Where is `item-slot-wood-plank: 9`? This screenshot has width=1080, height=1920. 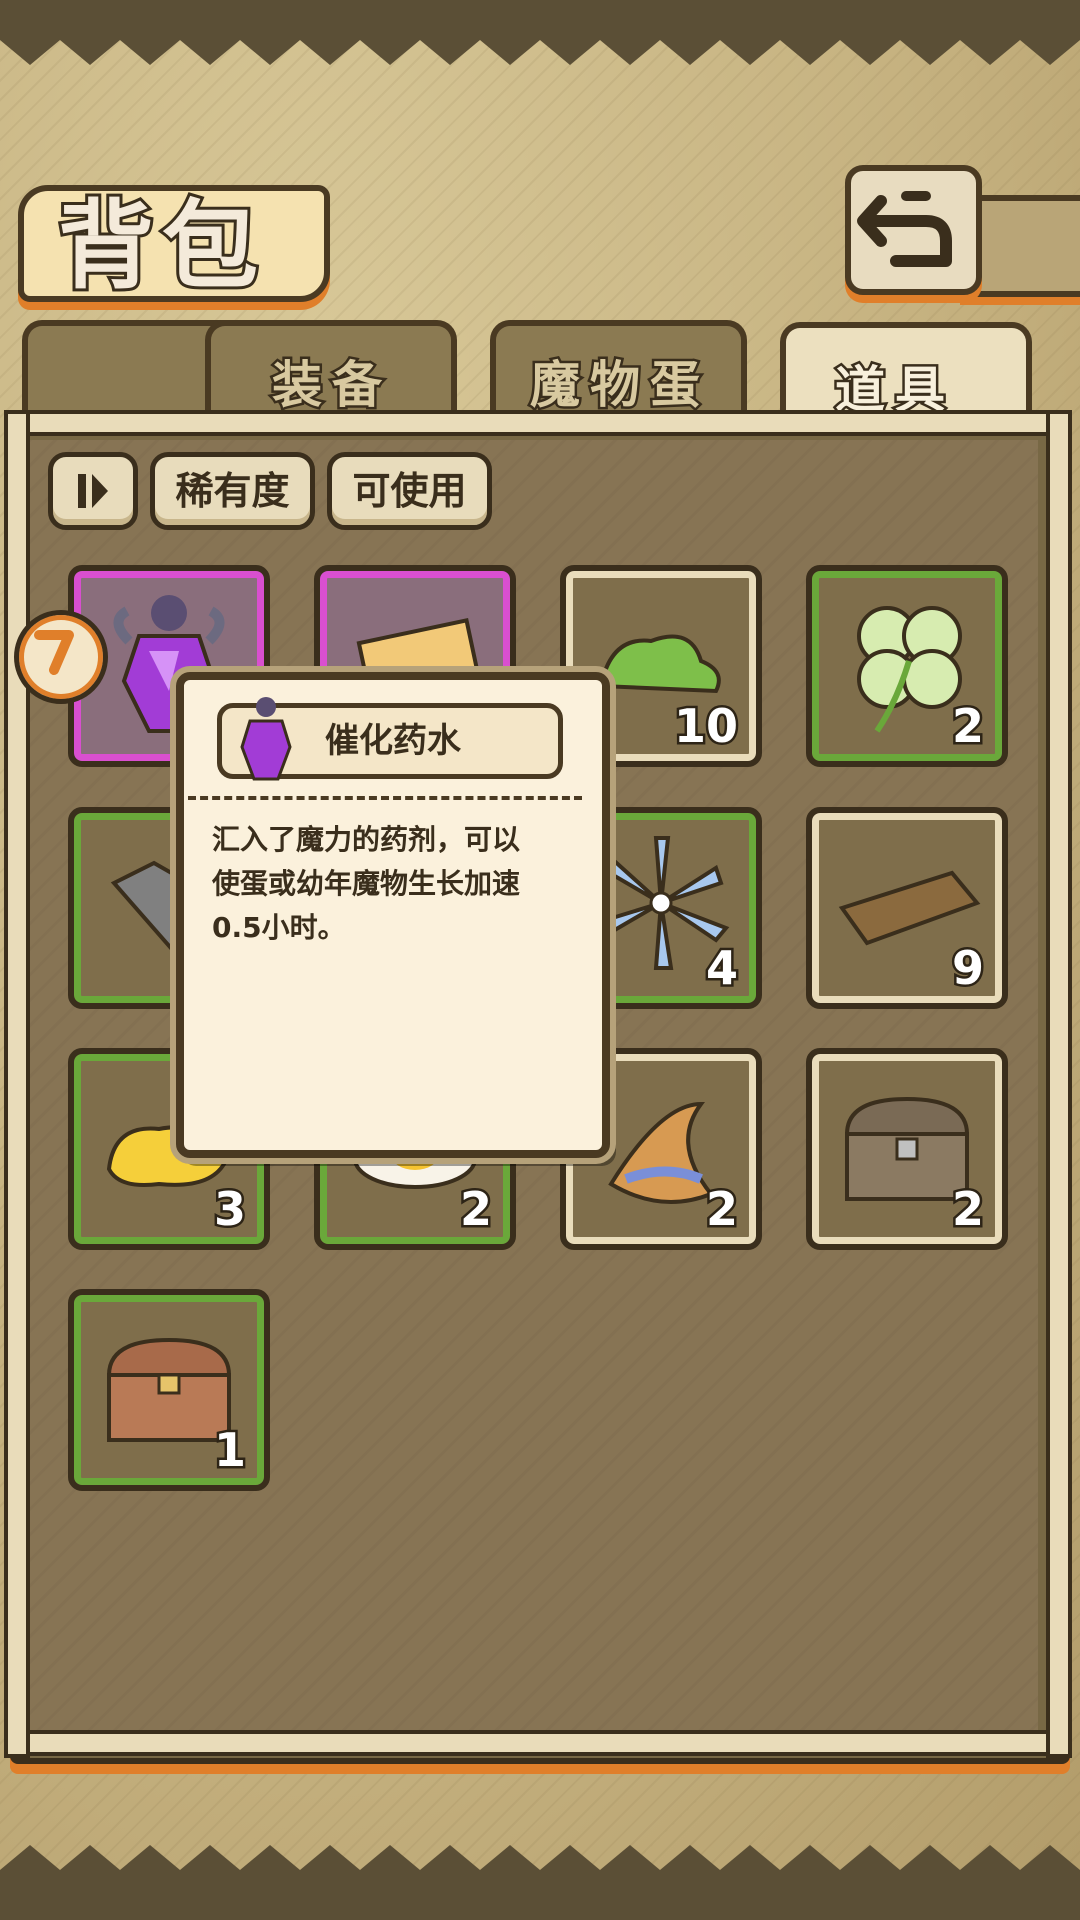 item-slot-wood-plank: 9 is located at coordinates (907, 908).